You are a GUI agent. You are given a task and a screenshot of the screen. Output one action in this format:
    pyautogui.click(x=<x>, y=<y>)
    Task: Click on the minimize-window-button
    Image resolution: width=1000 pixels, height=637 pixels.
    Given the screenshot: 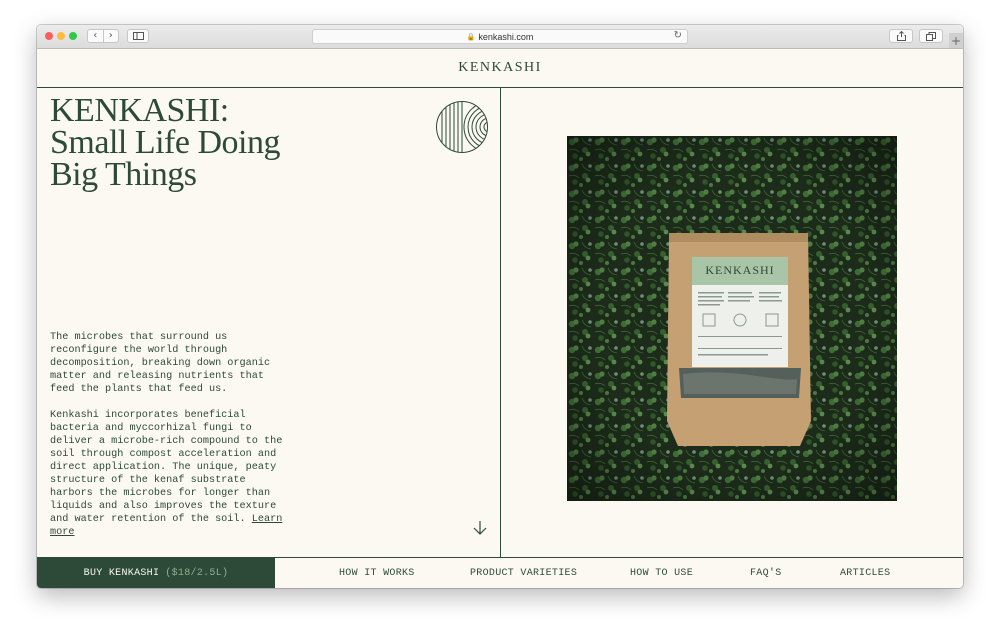 What is the action you would take?
    pyautogui.click(x=61, y=36)
    